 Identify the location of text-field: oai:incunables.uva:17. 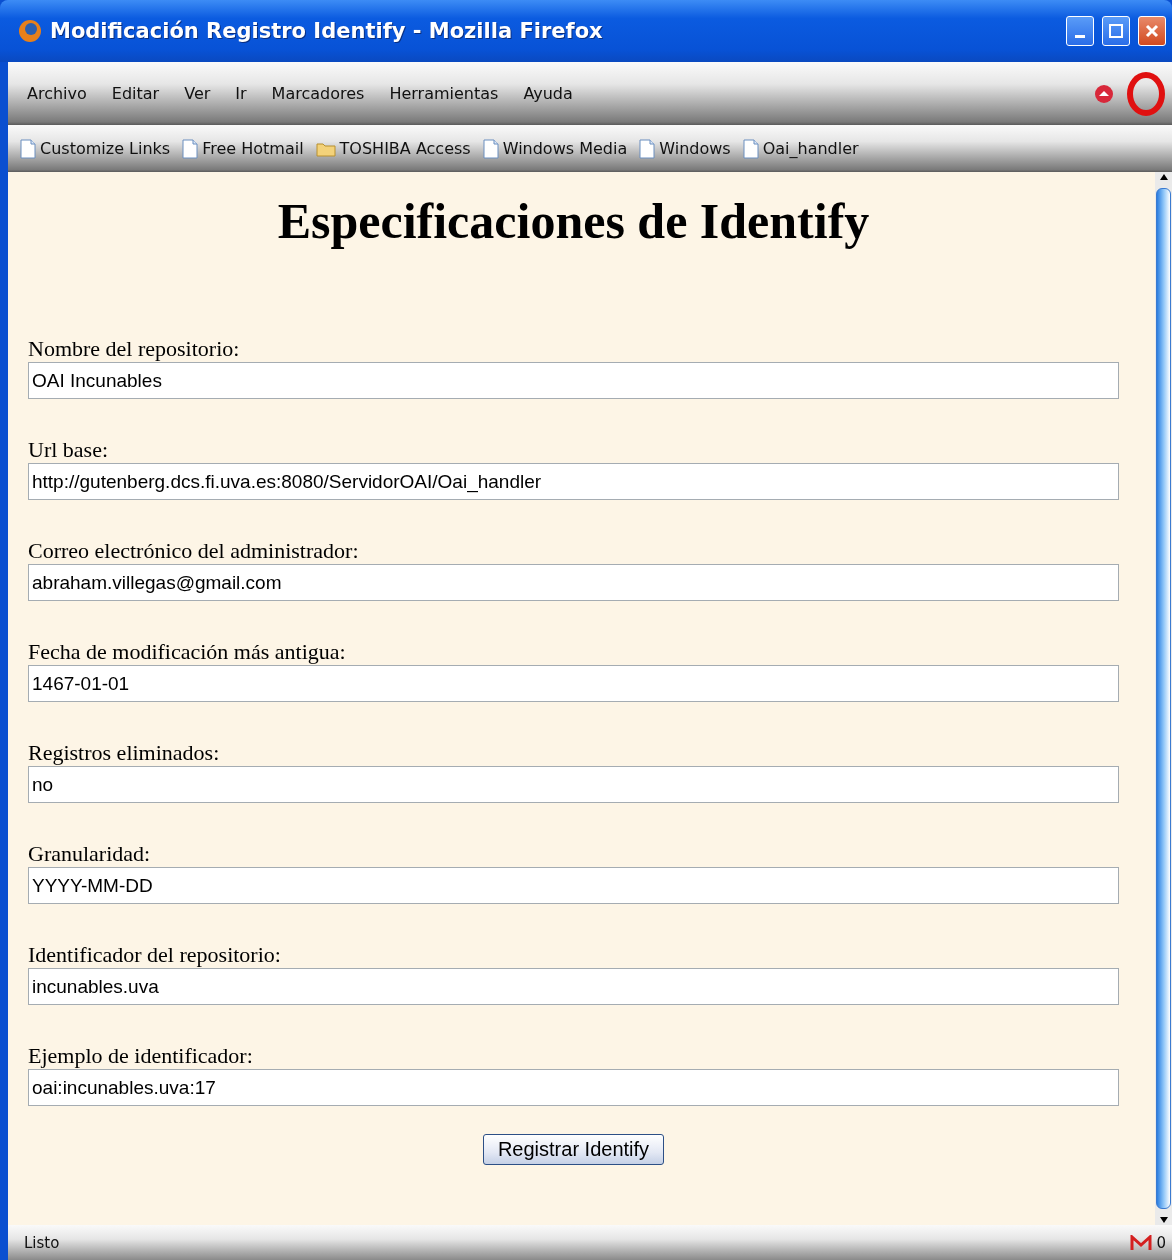
(573, 1087).